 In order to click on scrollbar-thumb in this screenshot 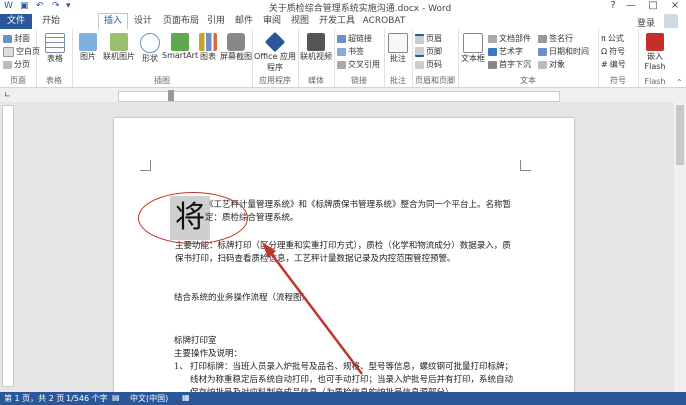, I will do `click(680, 135)`.